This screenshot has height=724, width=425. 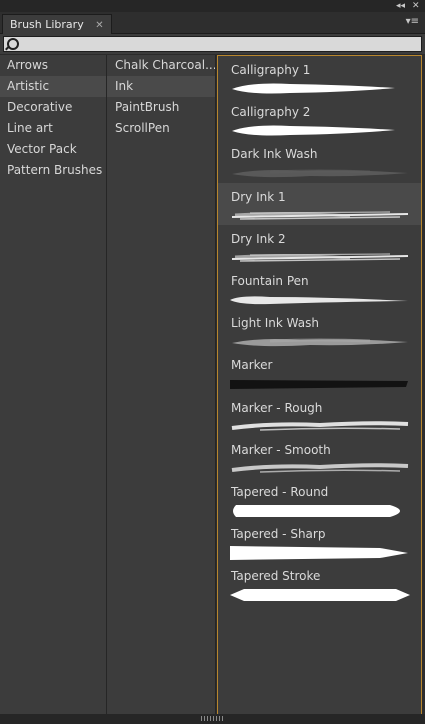 I want to click on tab-brush-library: Brush Library ✕, so click(x=57, y=24).